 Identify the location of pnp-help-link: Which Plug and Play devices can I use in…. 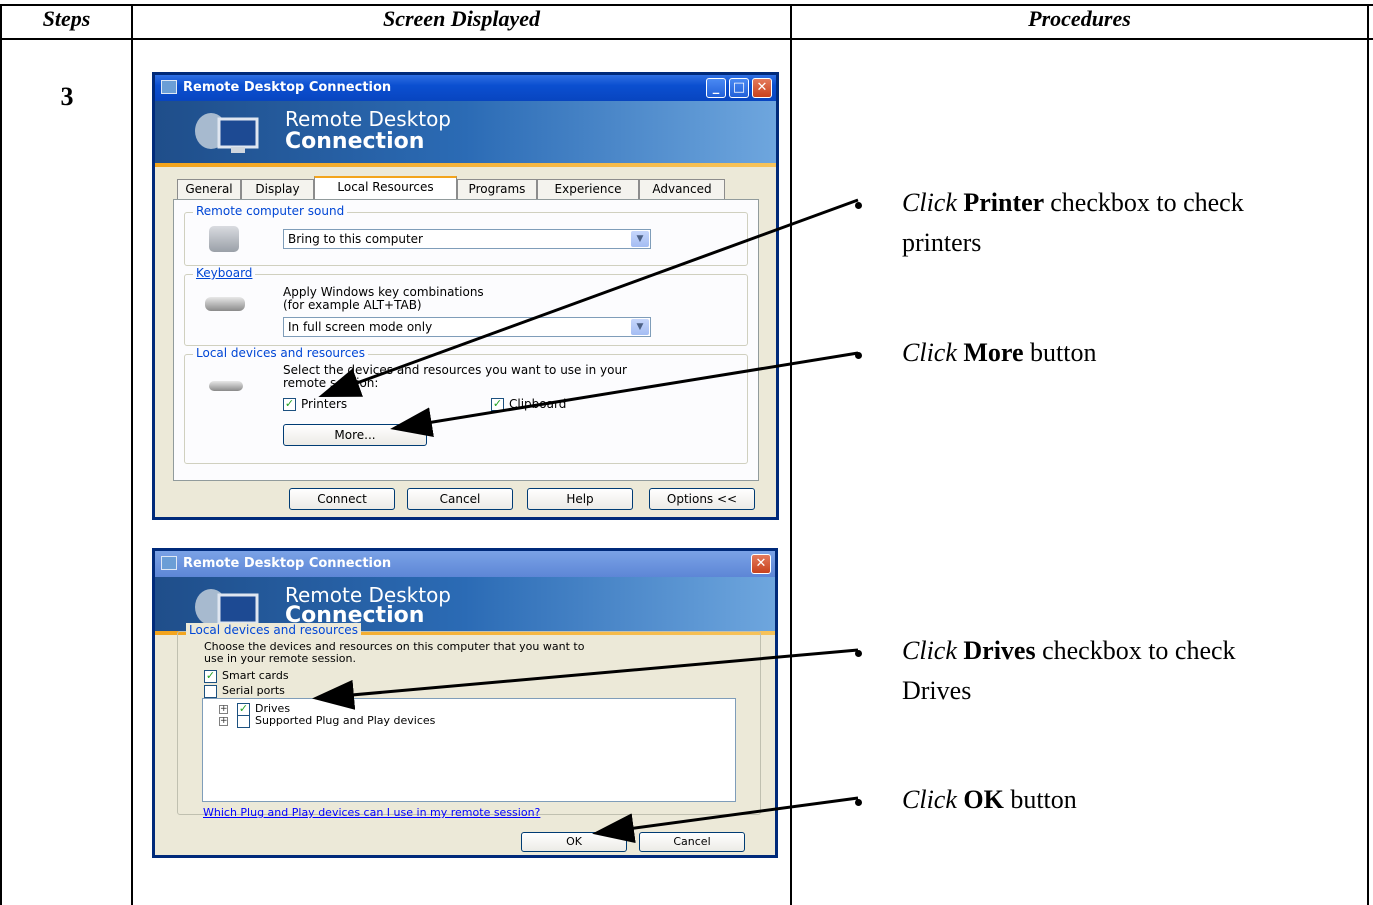
(371, 812).